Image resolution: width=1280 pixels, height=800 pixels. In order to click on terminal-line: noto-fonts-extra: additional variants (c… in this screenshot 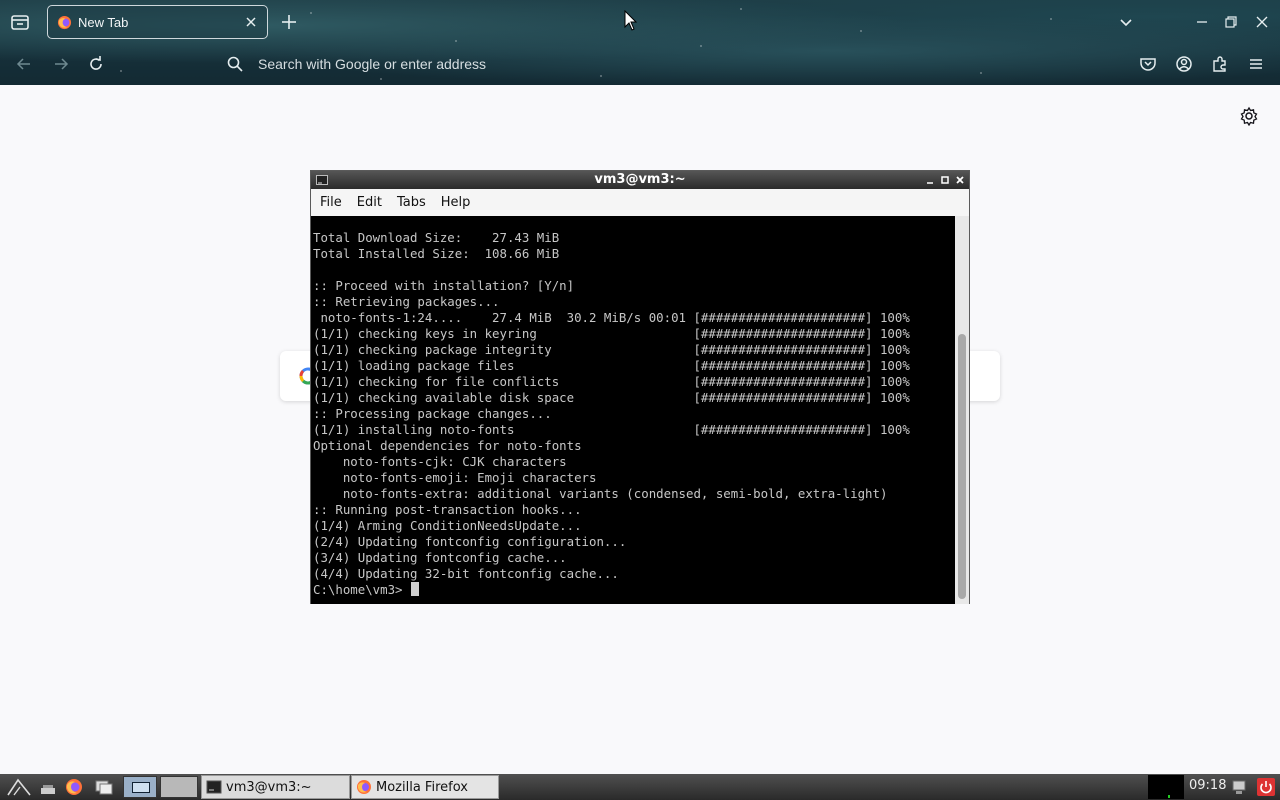, I will do `click(600, 493)`.